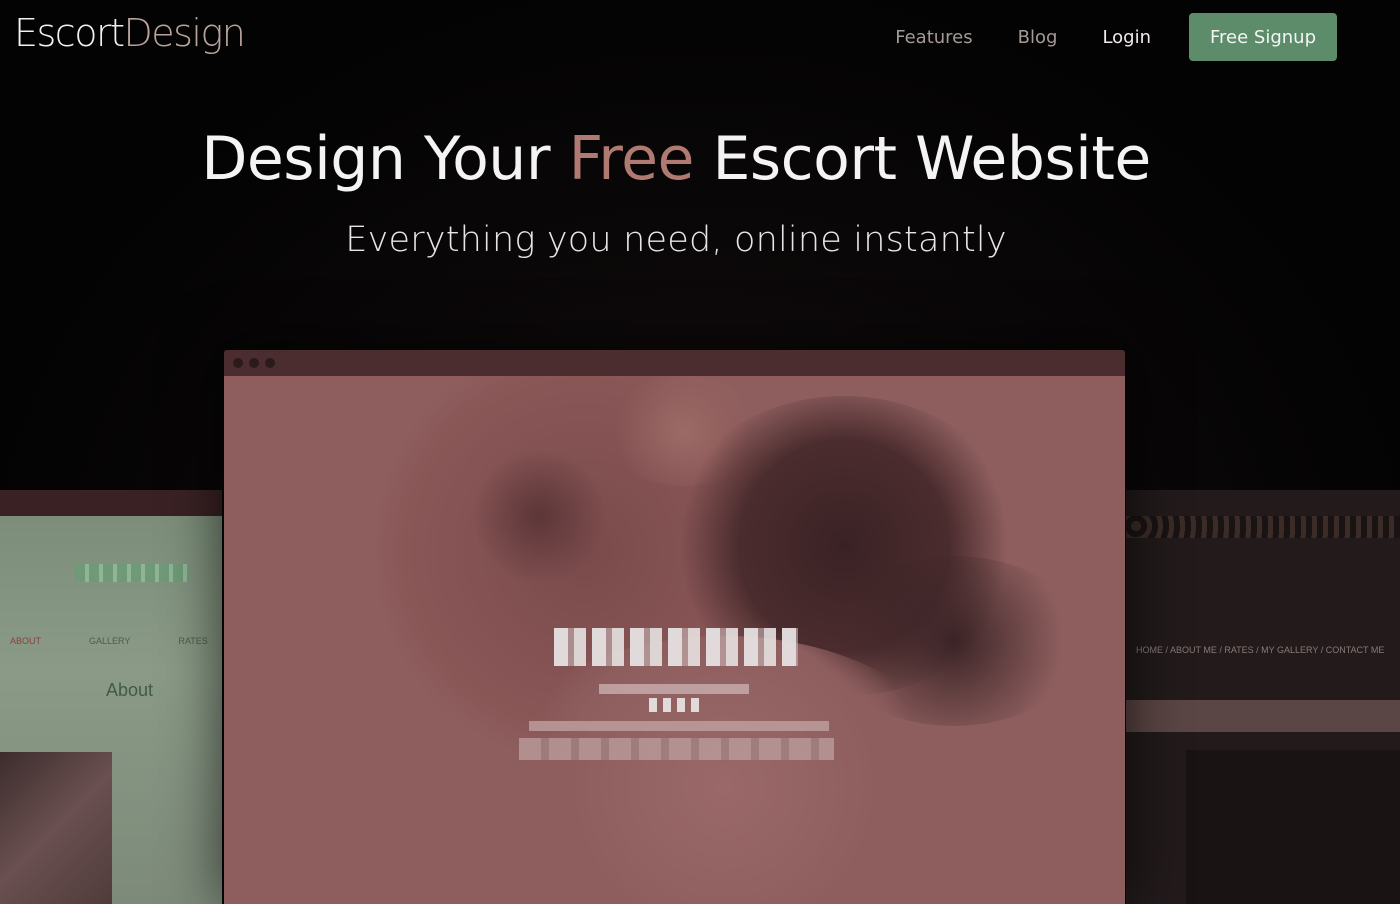 This screenshot has height=904, width=1400. Describe the element at coordinates (674, 363) in the screenshot. I see `browser-chrome` at that location.